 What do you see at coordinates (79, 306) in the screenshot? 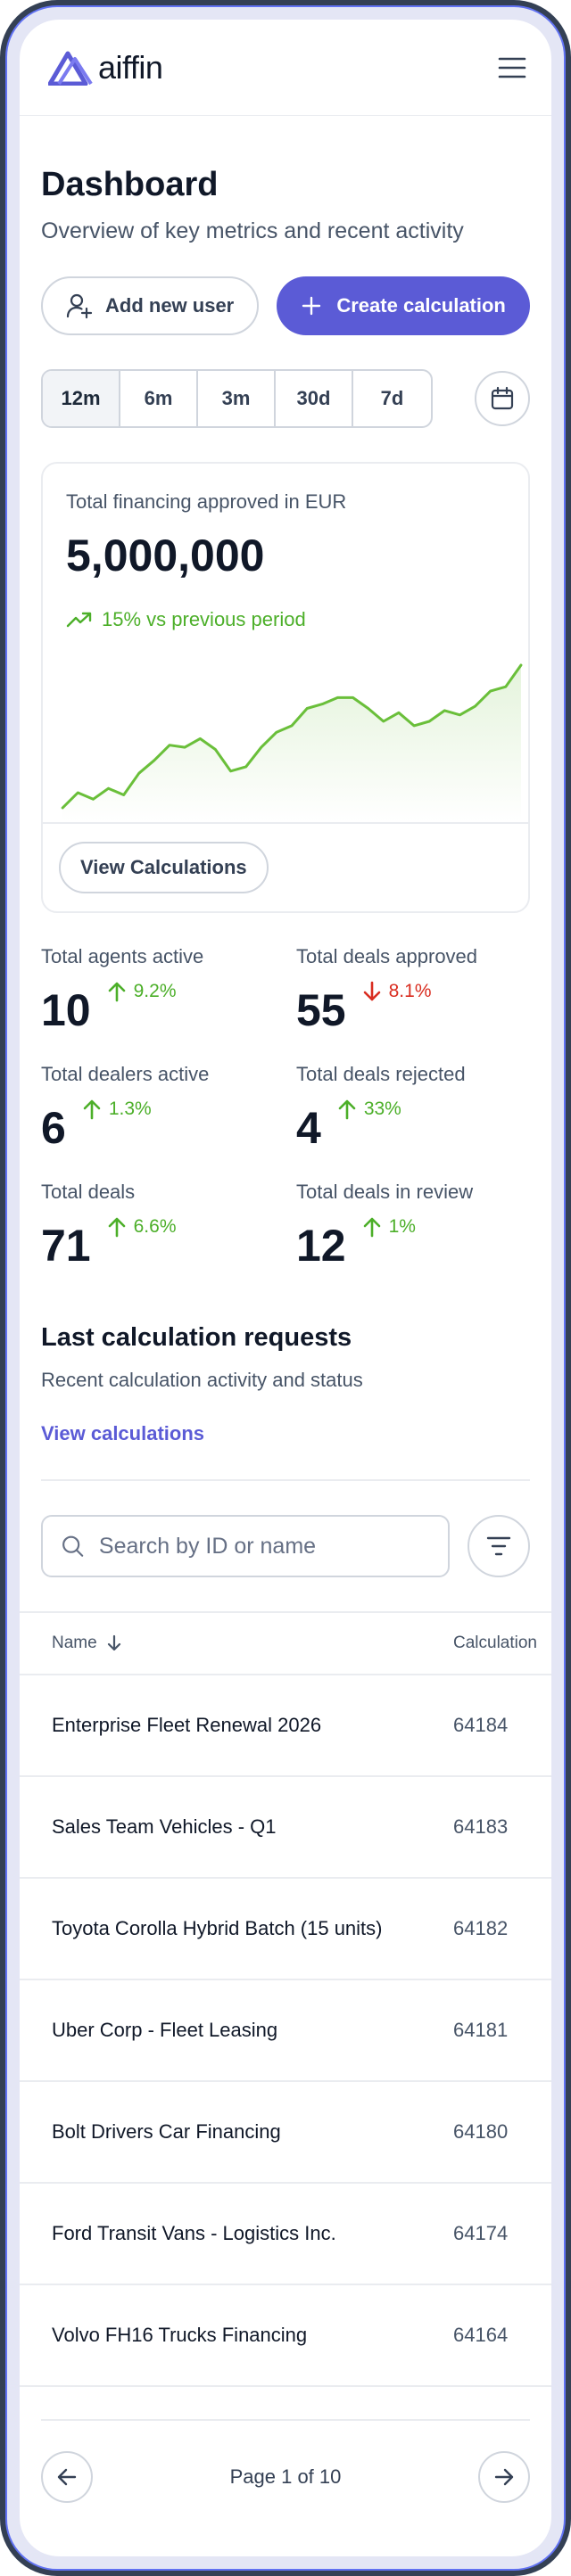
I see `user-plus-icon` at bounding box center [79, 306].